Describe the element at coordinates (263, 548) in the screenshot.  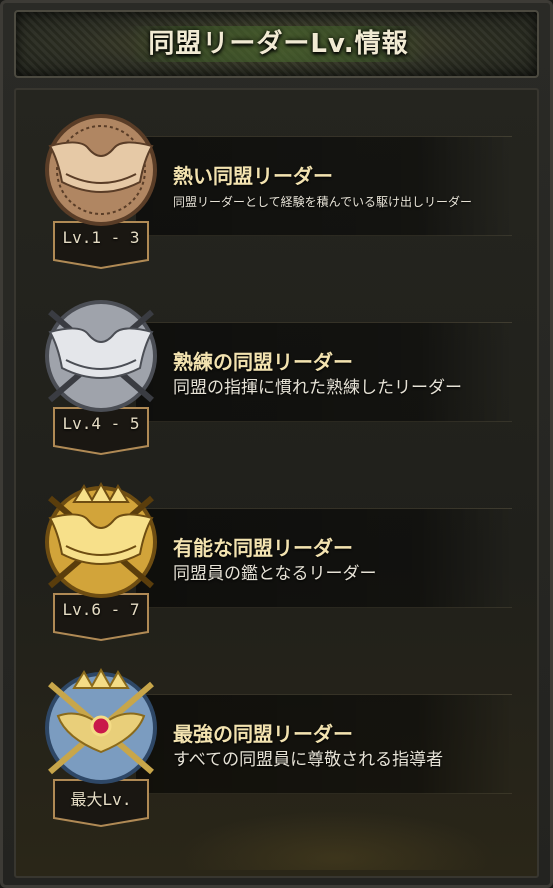
I see `rank-title: 有能な同盟リーダー` at that location.